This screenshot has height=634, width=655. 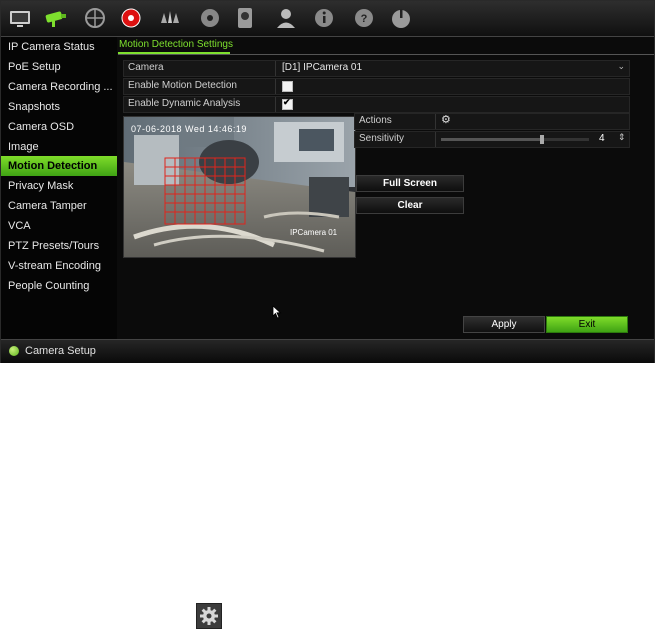 What do you see at coordinates (376, 68) in the screenshot?
I see `camera-row: Camera [D1] IPCamera 01 ⌄` at bounding box center [376, 68].